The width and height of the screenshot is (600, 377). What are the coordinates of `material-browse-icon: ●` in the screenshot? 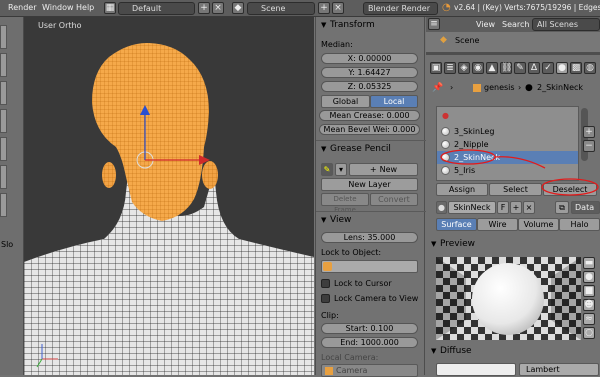 It's located at (441, 207).